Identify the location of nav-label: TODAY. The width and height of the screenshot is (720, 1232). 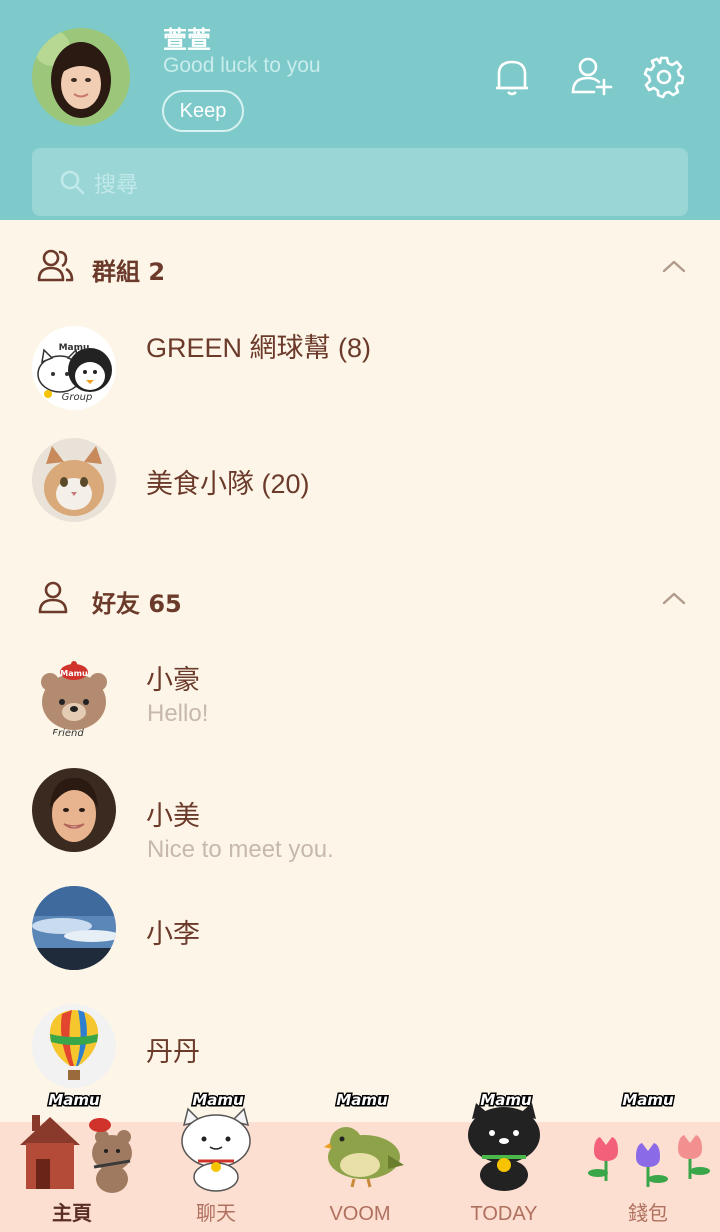
(504, 1214).